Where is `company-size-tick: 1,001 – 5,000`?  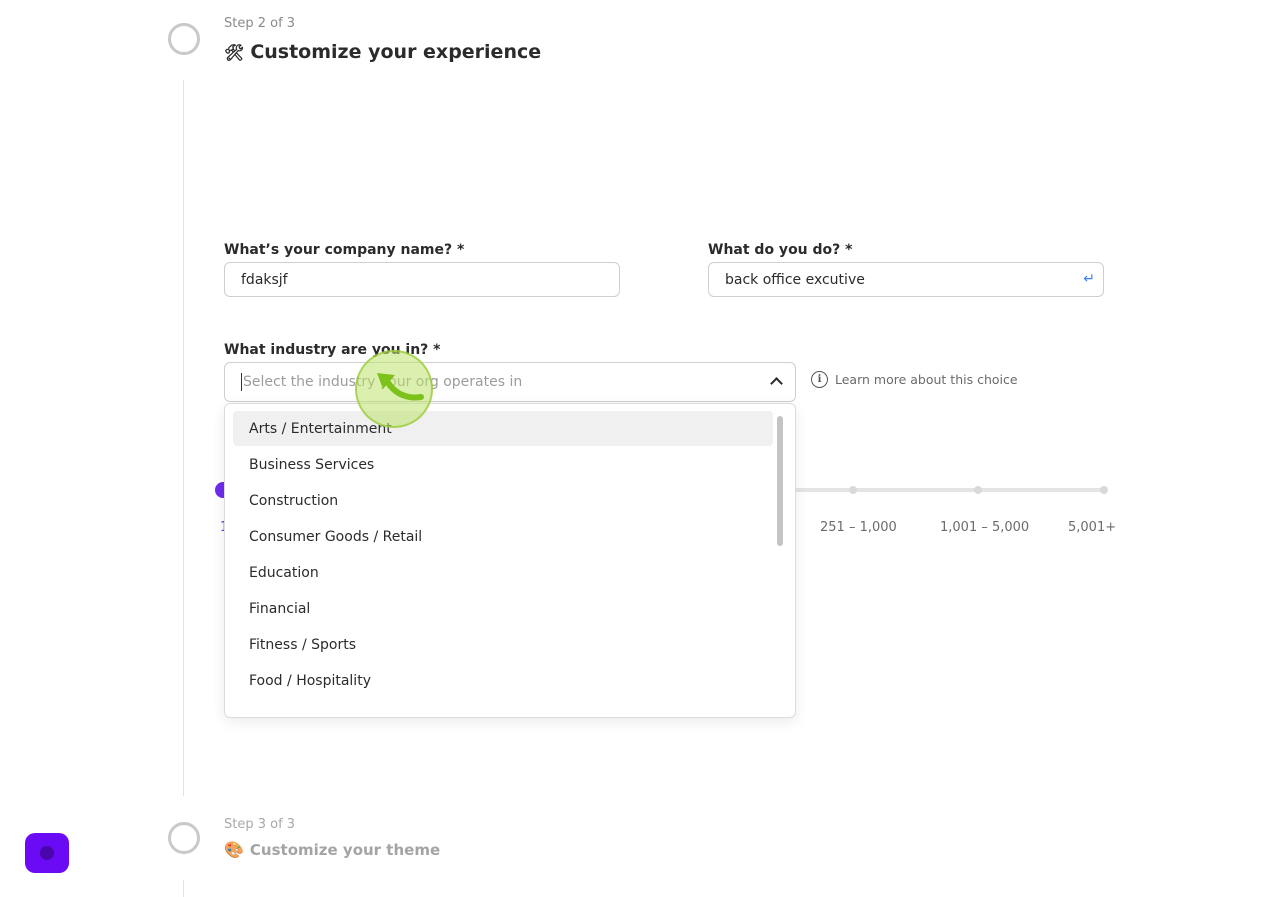 company-size-tick: 1,001 – 5,000 is located at coordinates (985, 527).